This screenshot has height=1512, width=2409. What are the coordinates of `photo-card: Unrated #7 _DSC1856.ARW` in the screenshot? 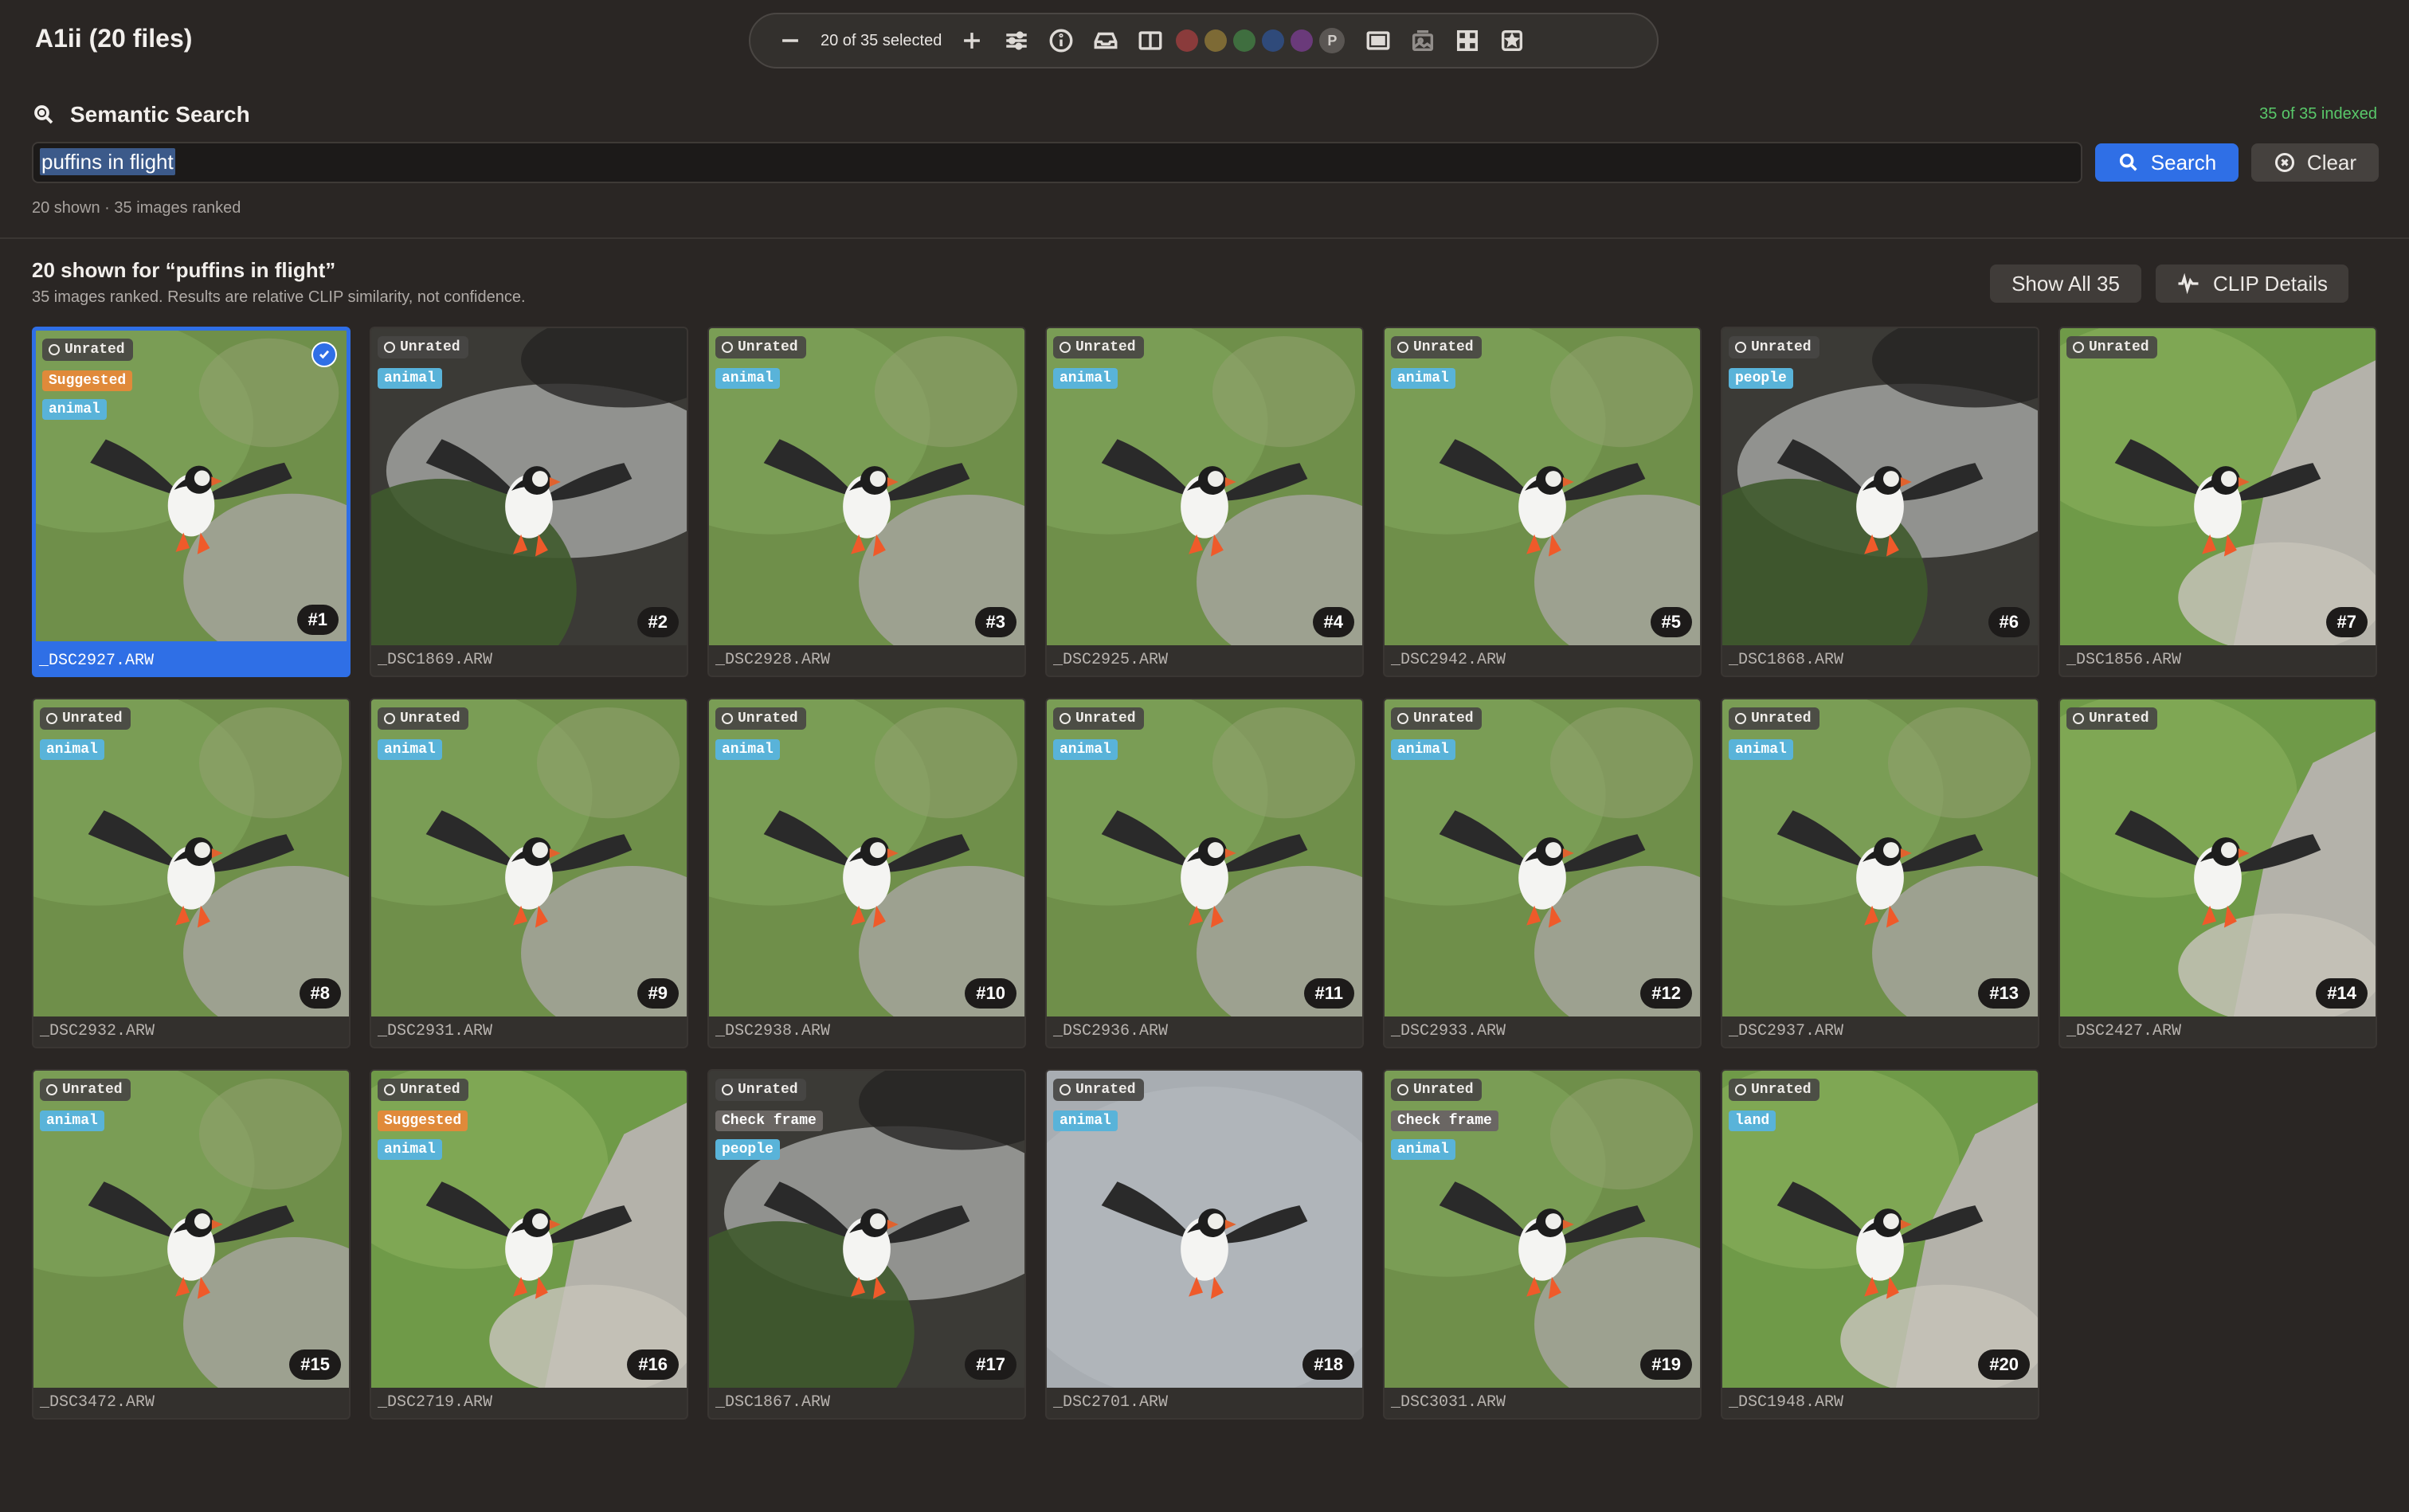 It's located at (2217, 502).